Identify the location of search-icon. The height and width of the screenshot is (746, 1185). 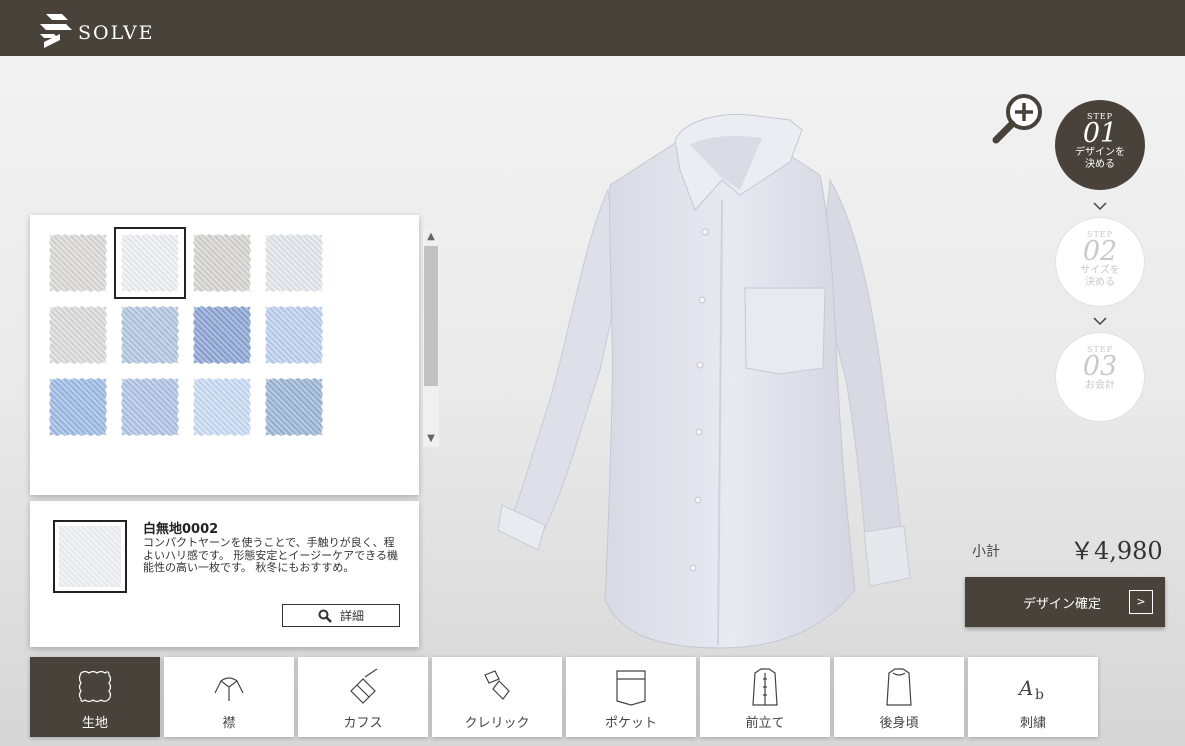
(325, 616).